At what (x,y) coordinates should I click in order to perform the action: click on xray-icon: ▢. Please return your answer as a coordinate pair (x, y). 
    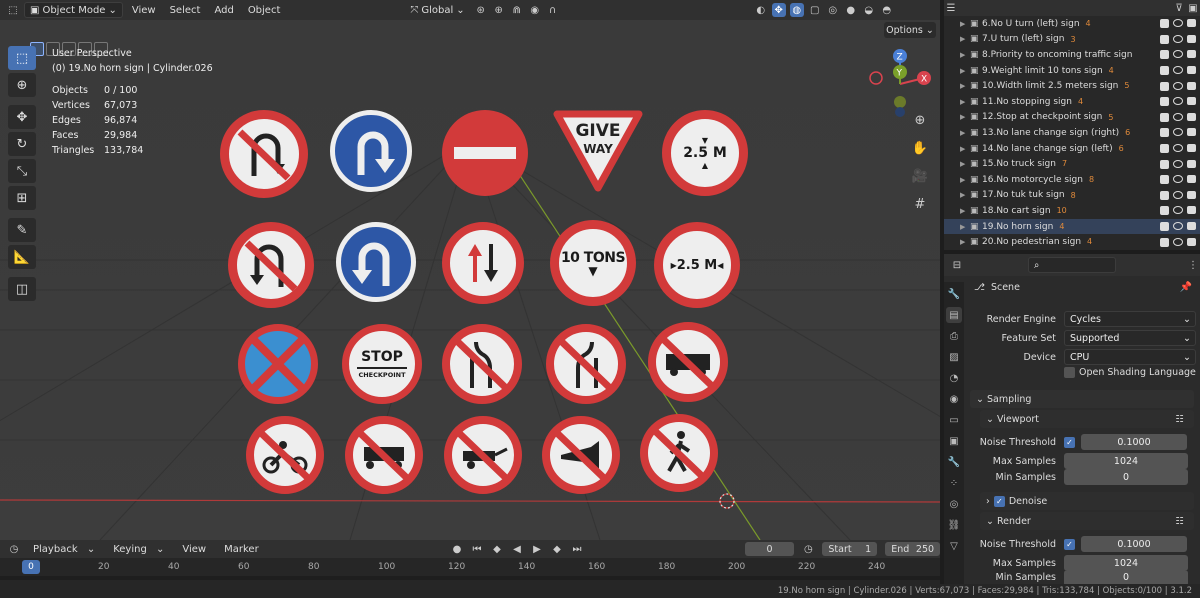
    Looking at the image, I should click on (815, 10).